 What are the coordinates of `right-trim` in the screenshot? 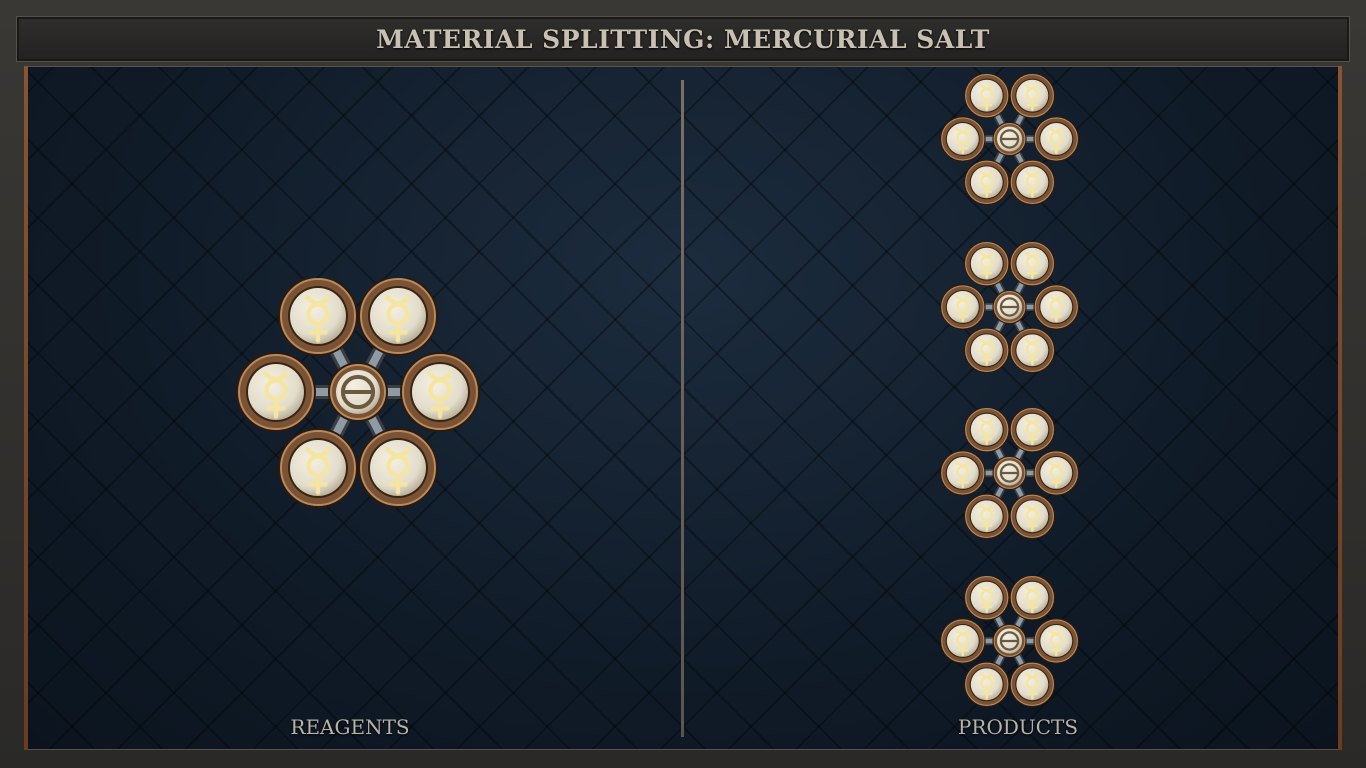 It's located at (1340, 408).